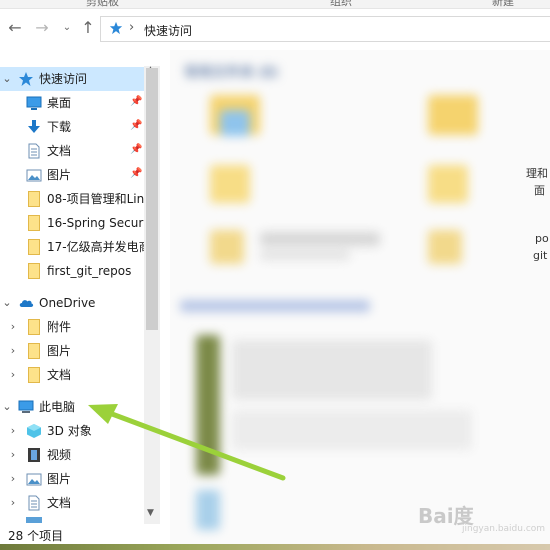  What do you see at coordinates (482, 519) in the screenshot?
I see `baidu-watermark: Bai度 jingyan.baidu.com` at bounding box center [482, 519].